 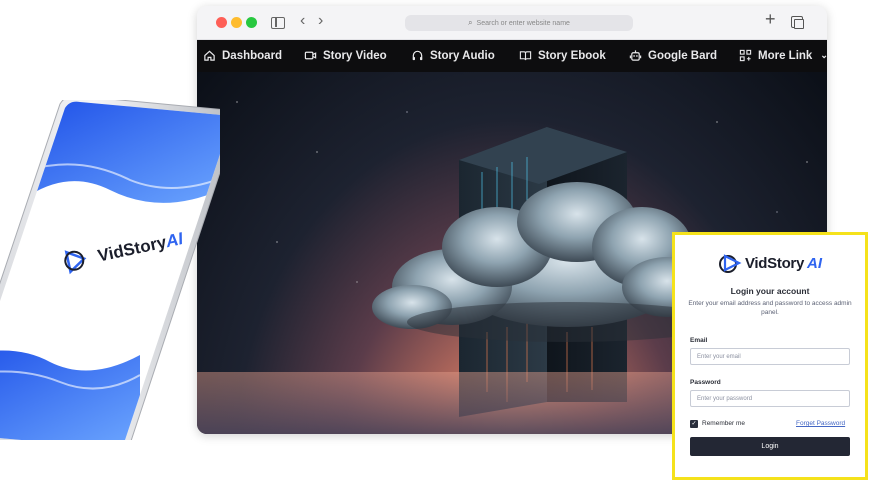 I want to click on nav-story-audio: Story Audio, so click(x=453, y=55).